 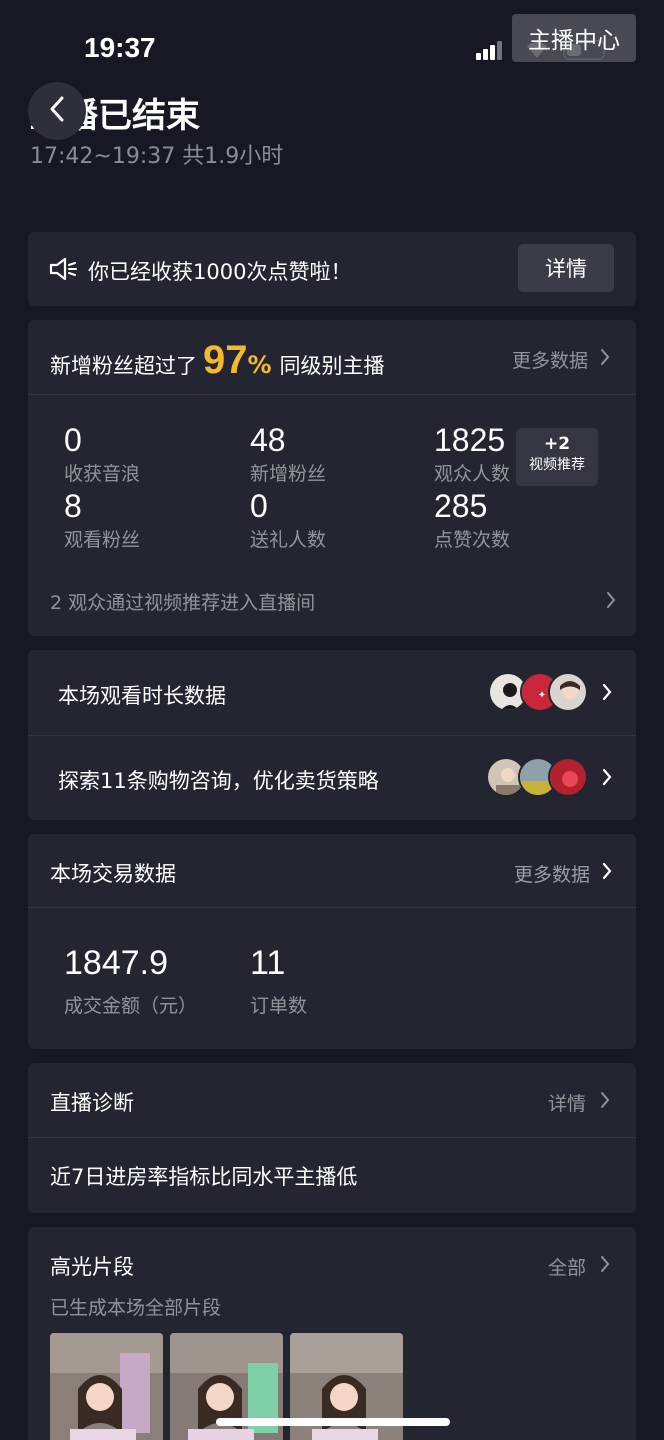 I want to click on highlights-all-label: 全部, so click(x=566, y=1268).